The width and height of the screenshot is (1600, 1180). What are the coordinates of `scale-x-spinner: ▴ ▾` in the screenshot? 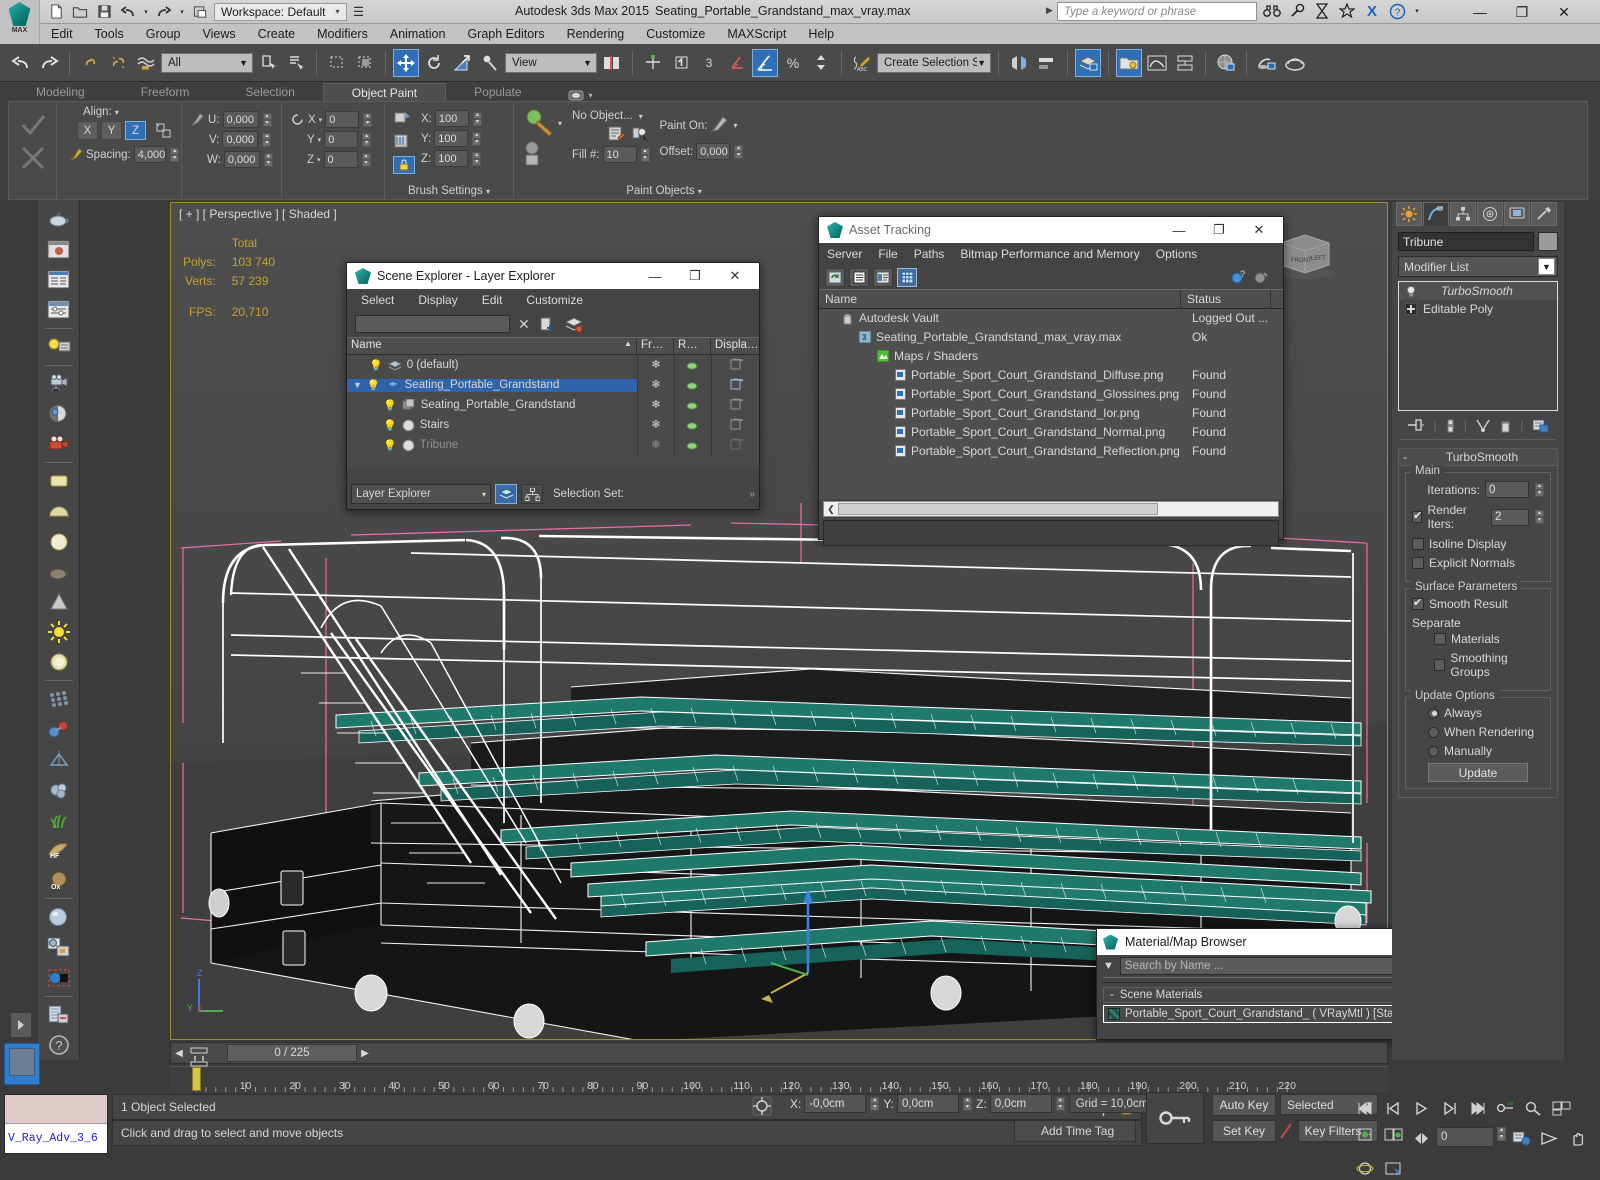 It's located at (477, 118).